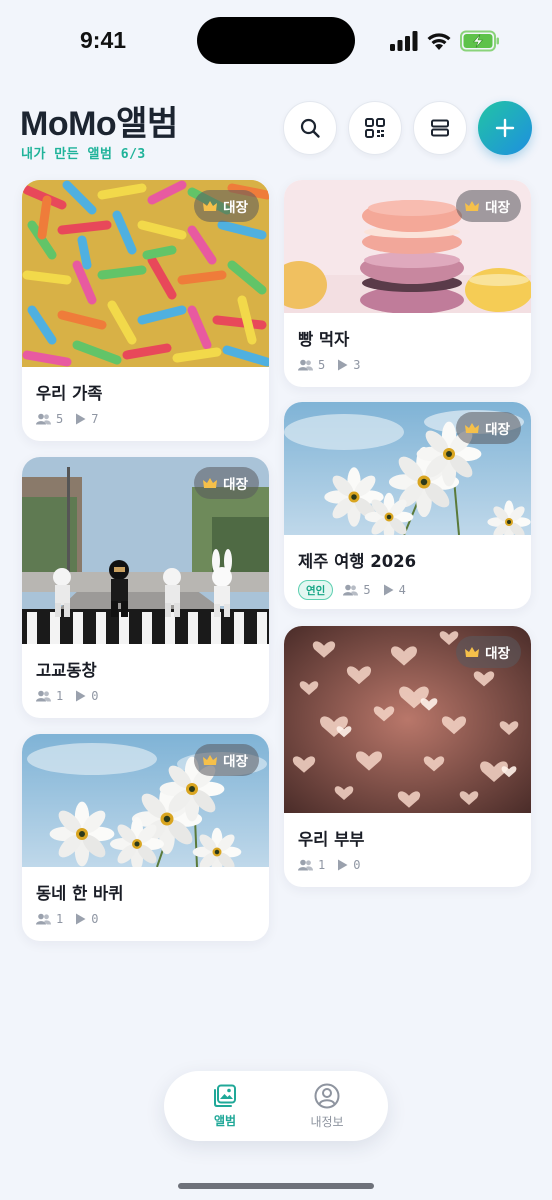 The height and width of the screenshot is (1200, 552). I want to click on tab-album-label: 앨범, so click(225, 1120).